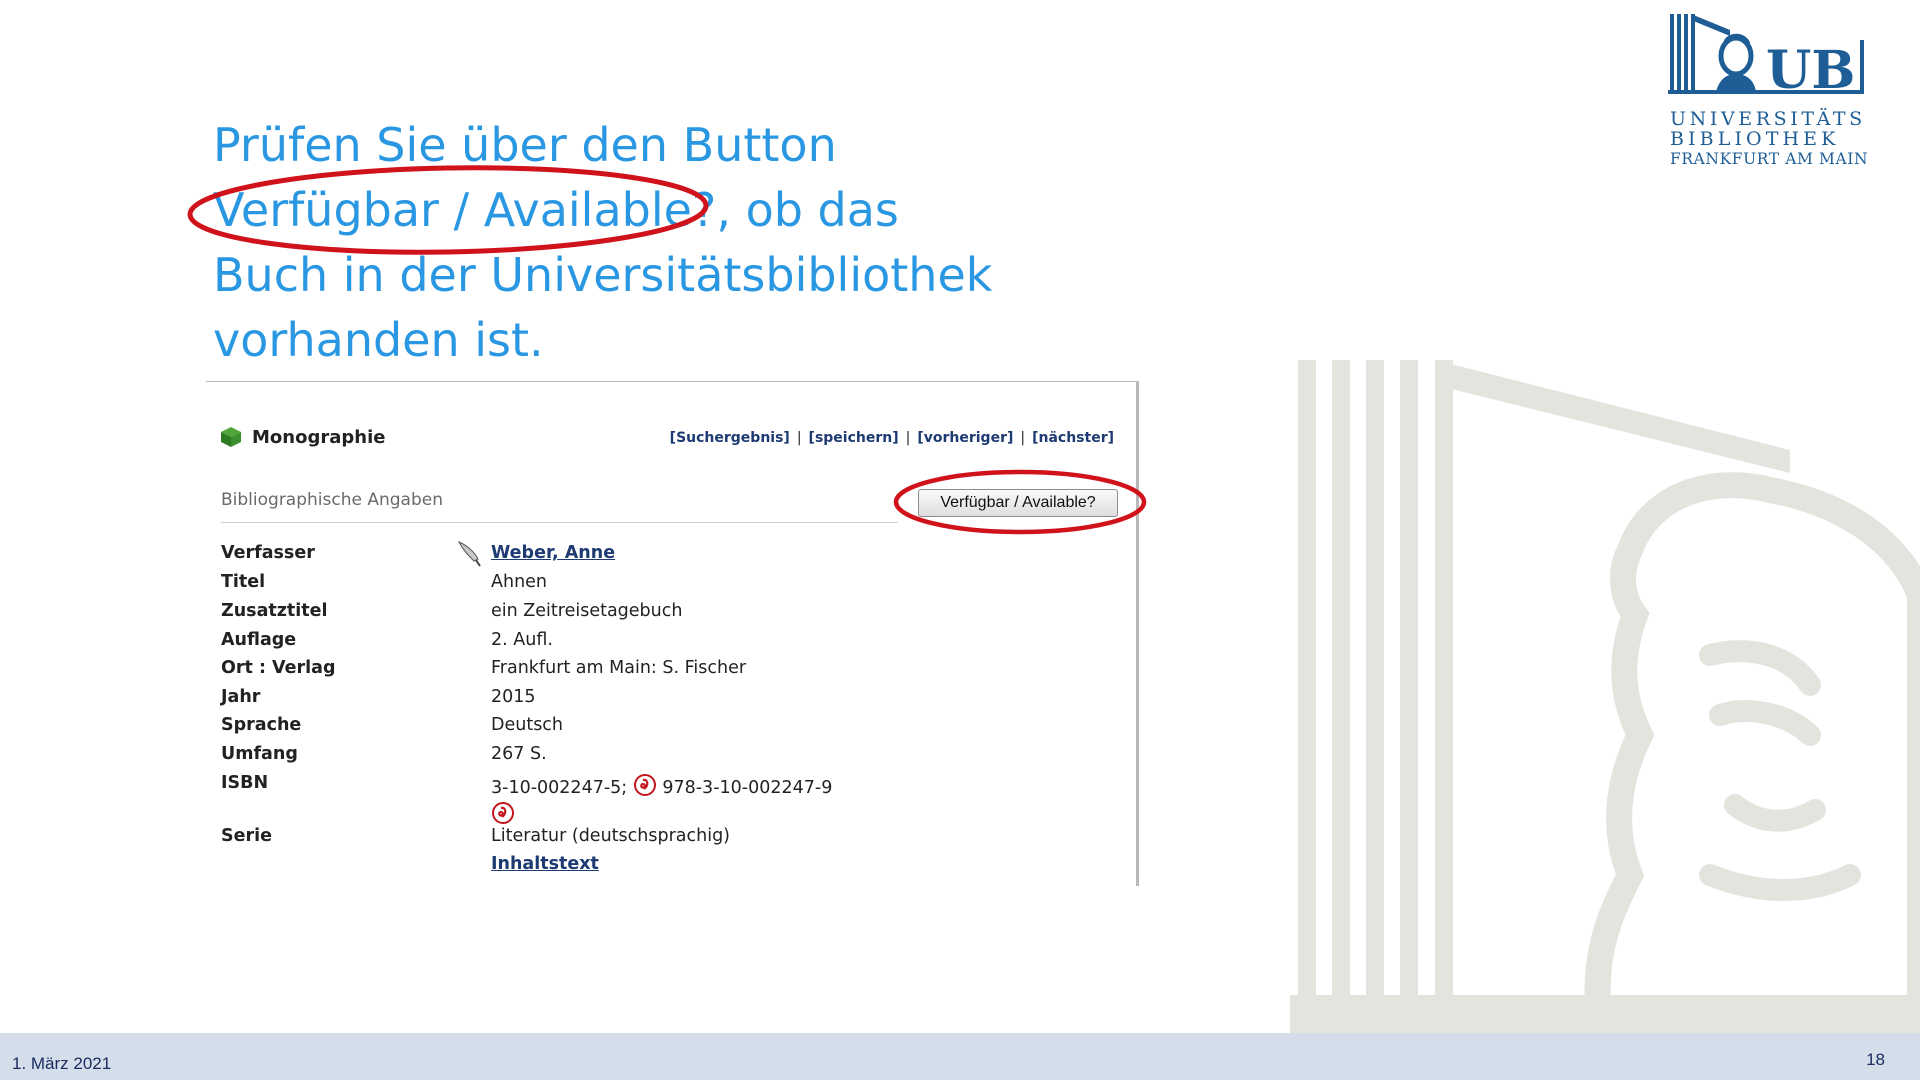 This screenshot has width=1920, height=1080. What do you see at coordinates (1073, 438) in the screenshot?
I see `nav-next-link: [nächster]` at bounding box center [1073, 438].